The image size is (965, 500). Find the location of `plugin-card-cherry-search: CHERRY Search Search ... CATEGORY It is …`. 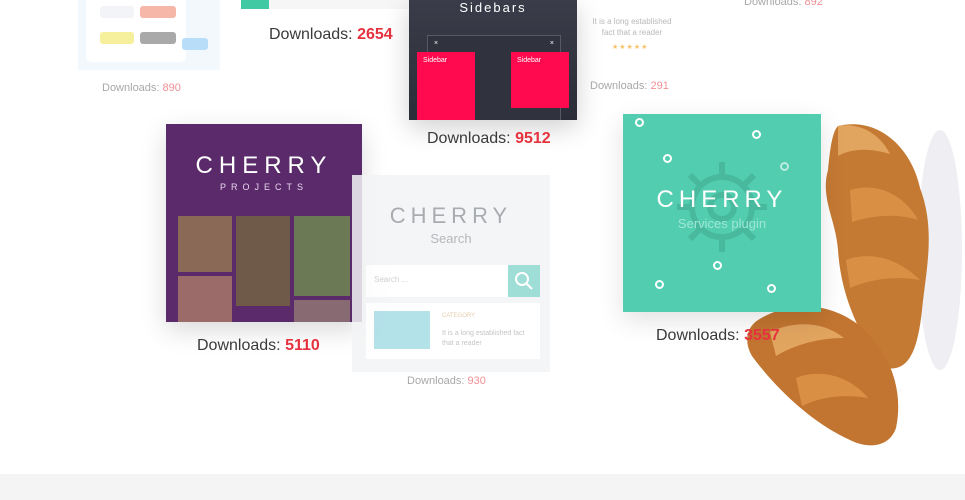

plugin-card-cherry-search: CHERRY Search Search ... CATEGORY It is … is located at coordinates (451, 273).